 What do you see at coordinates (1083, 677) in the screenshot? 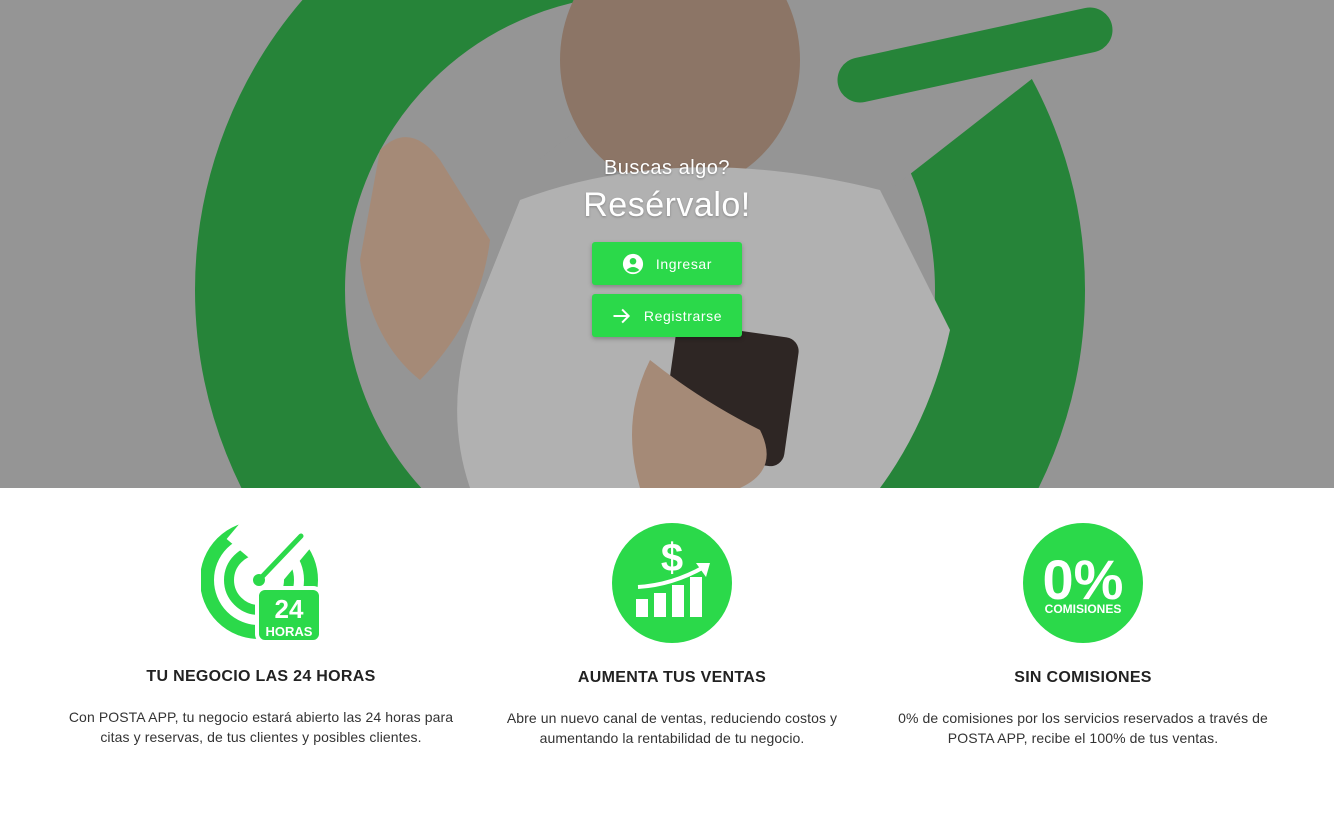
I see `feature-title: SIN COMISIONES` at bounding box center [1083, 677].